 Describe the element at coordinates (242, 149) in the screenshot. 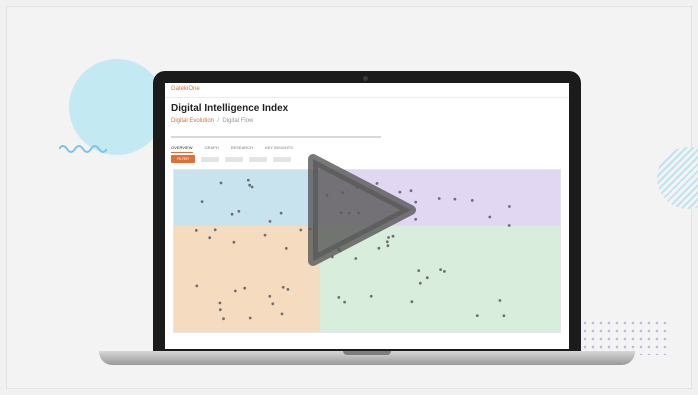

I see `tab-research: RESEARCH` at that location.